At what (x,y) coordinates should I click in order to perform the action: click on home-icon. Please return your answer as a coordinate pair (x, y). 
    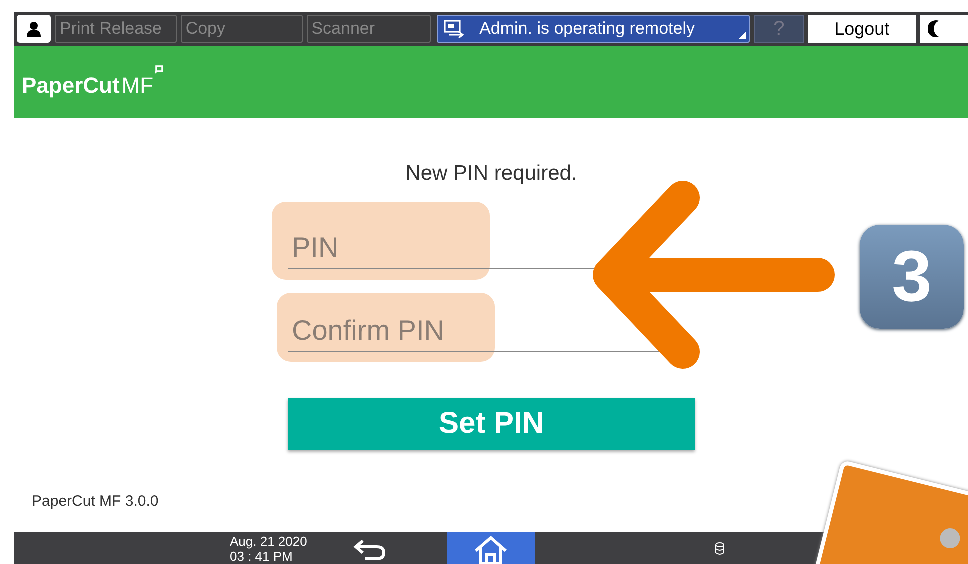
    Looking at the image, I should click on (491, 550).